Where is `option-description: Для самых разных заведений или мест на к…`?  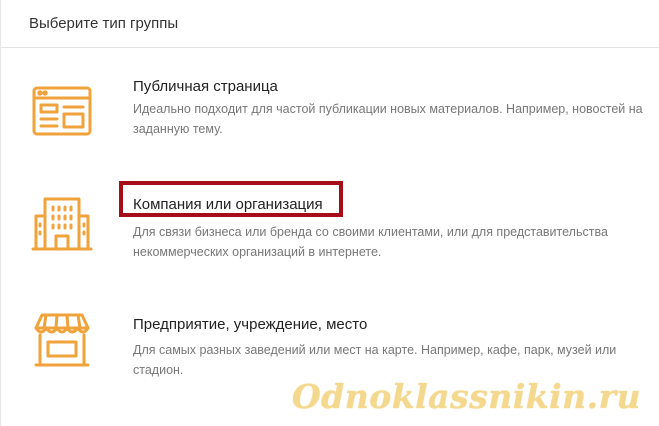 option-description: Для самых разных заведений или мест на к… is located at coordinates (375, 360).